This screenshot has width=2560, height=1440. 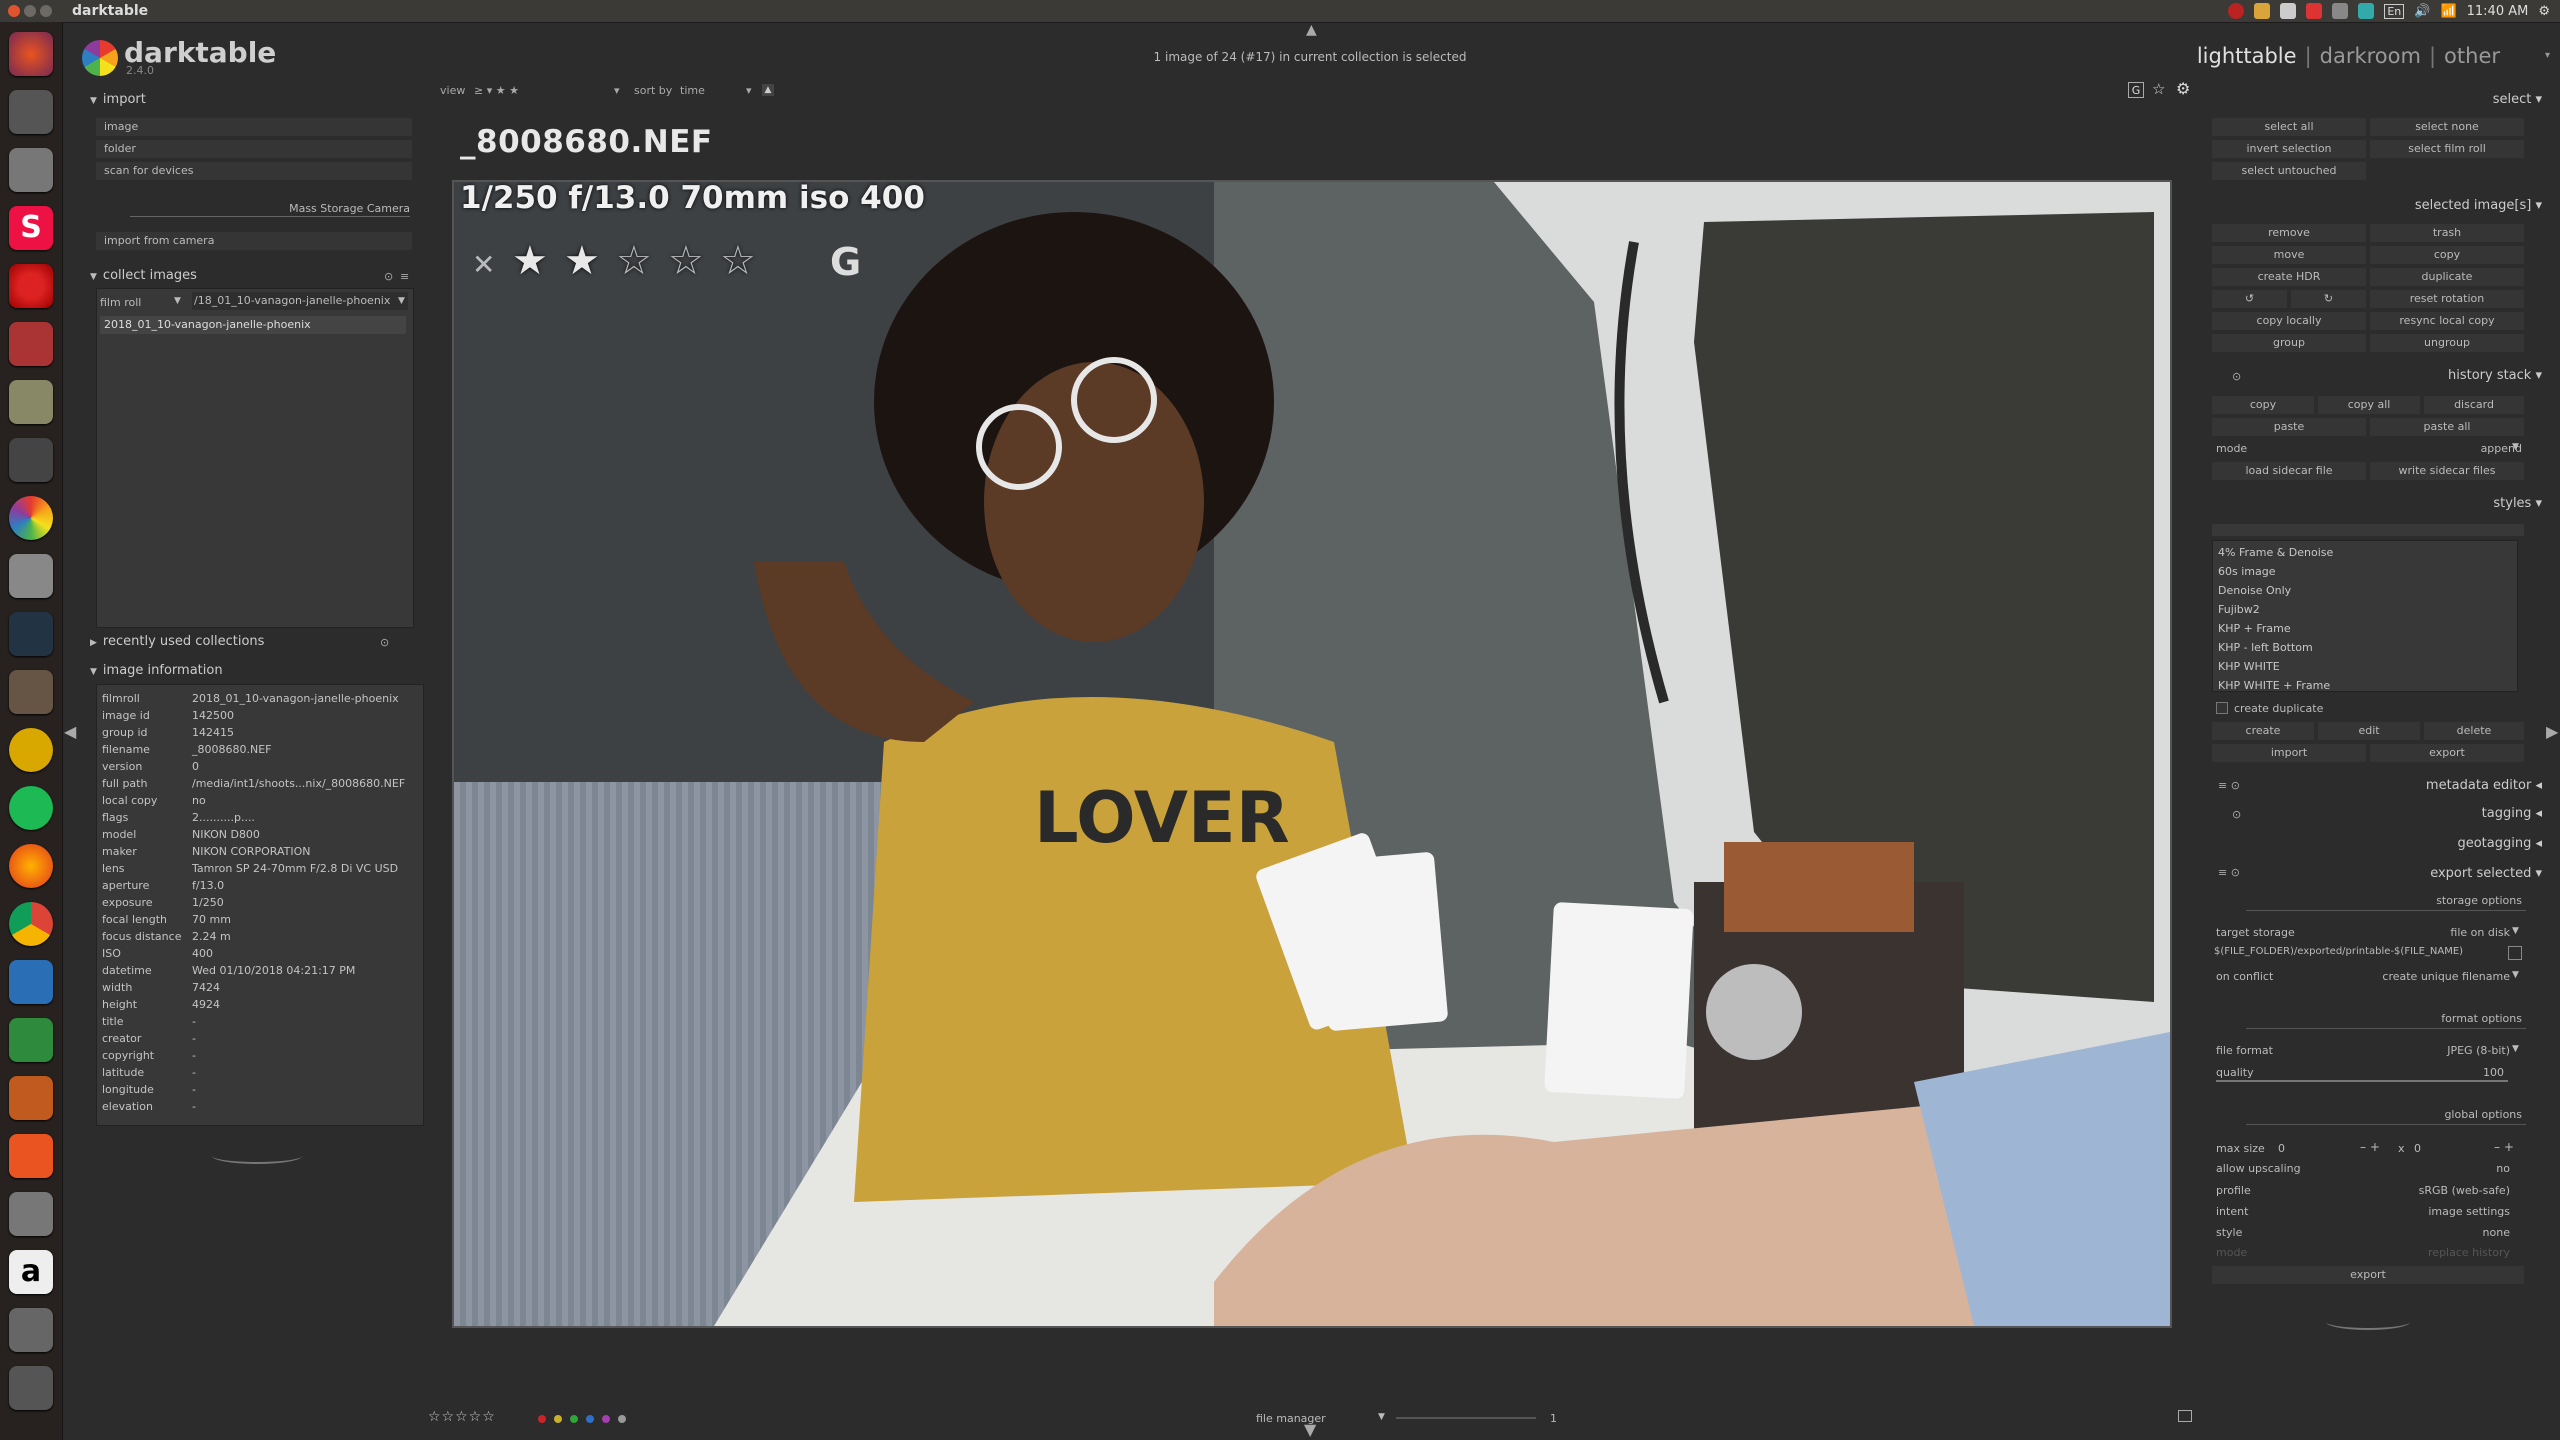 What do you see at coordinates (46, 11) in the screenshot?
I see `maximize-window-button` at bounding box center [46, 11].